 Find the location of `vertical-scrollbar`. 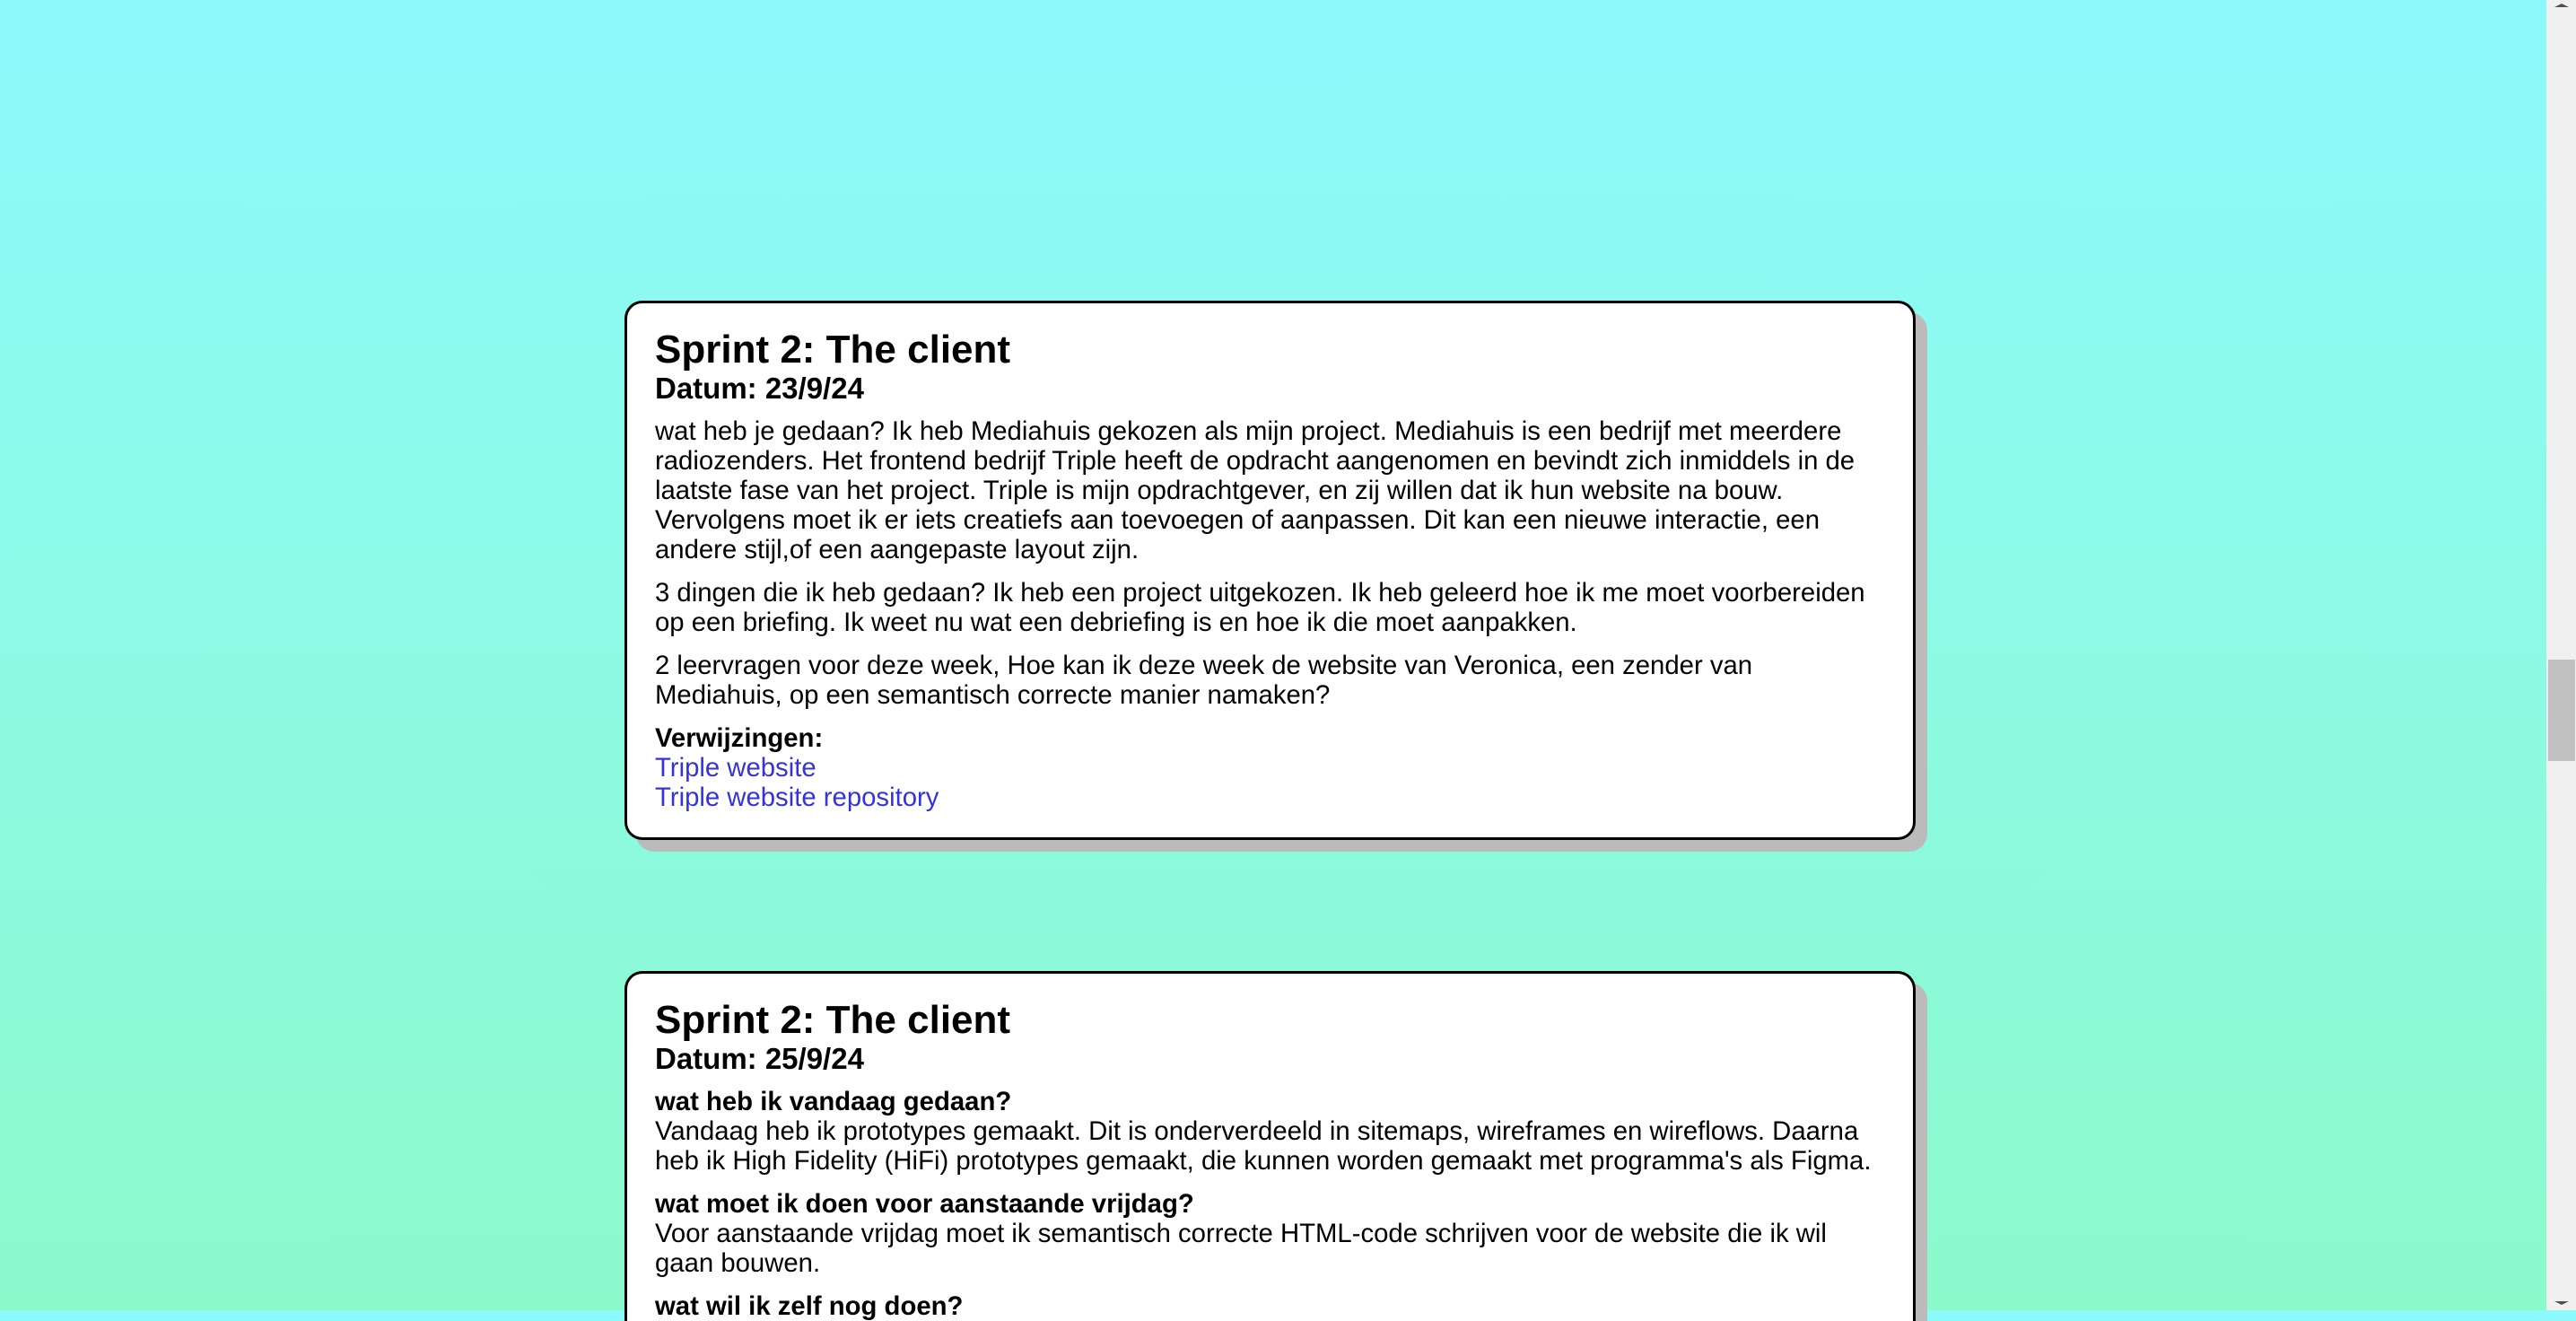

vertical-scrollbar is located at coordinates (2561, 655).